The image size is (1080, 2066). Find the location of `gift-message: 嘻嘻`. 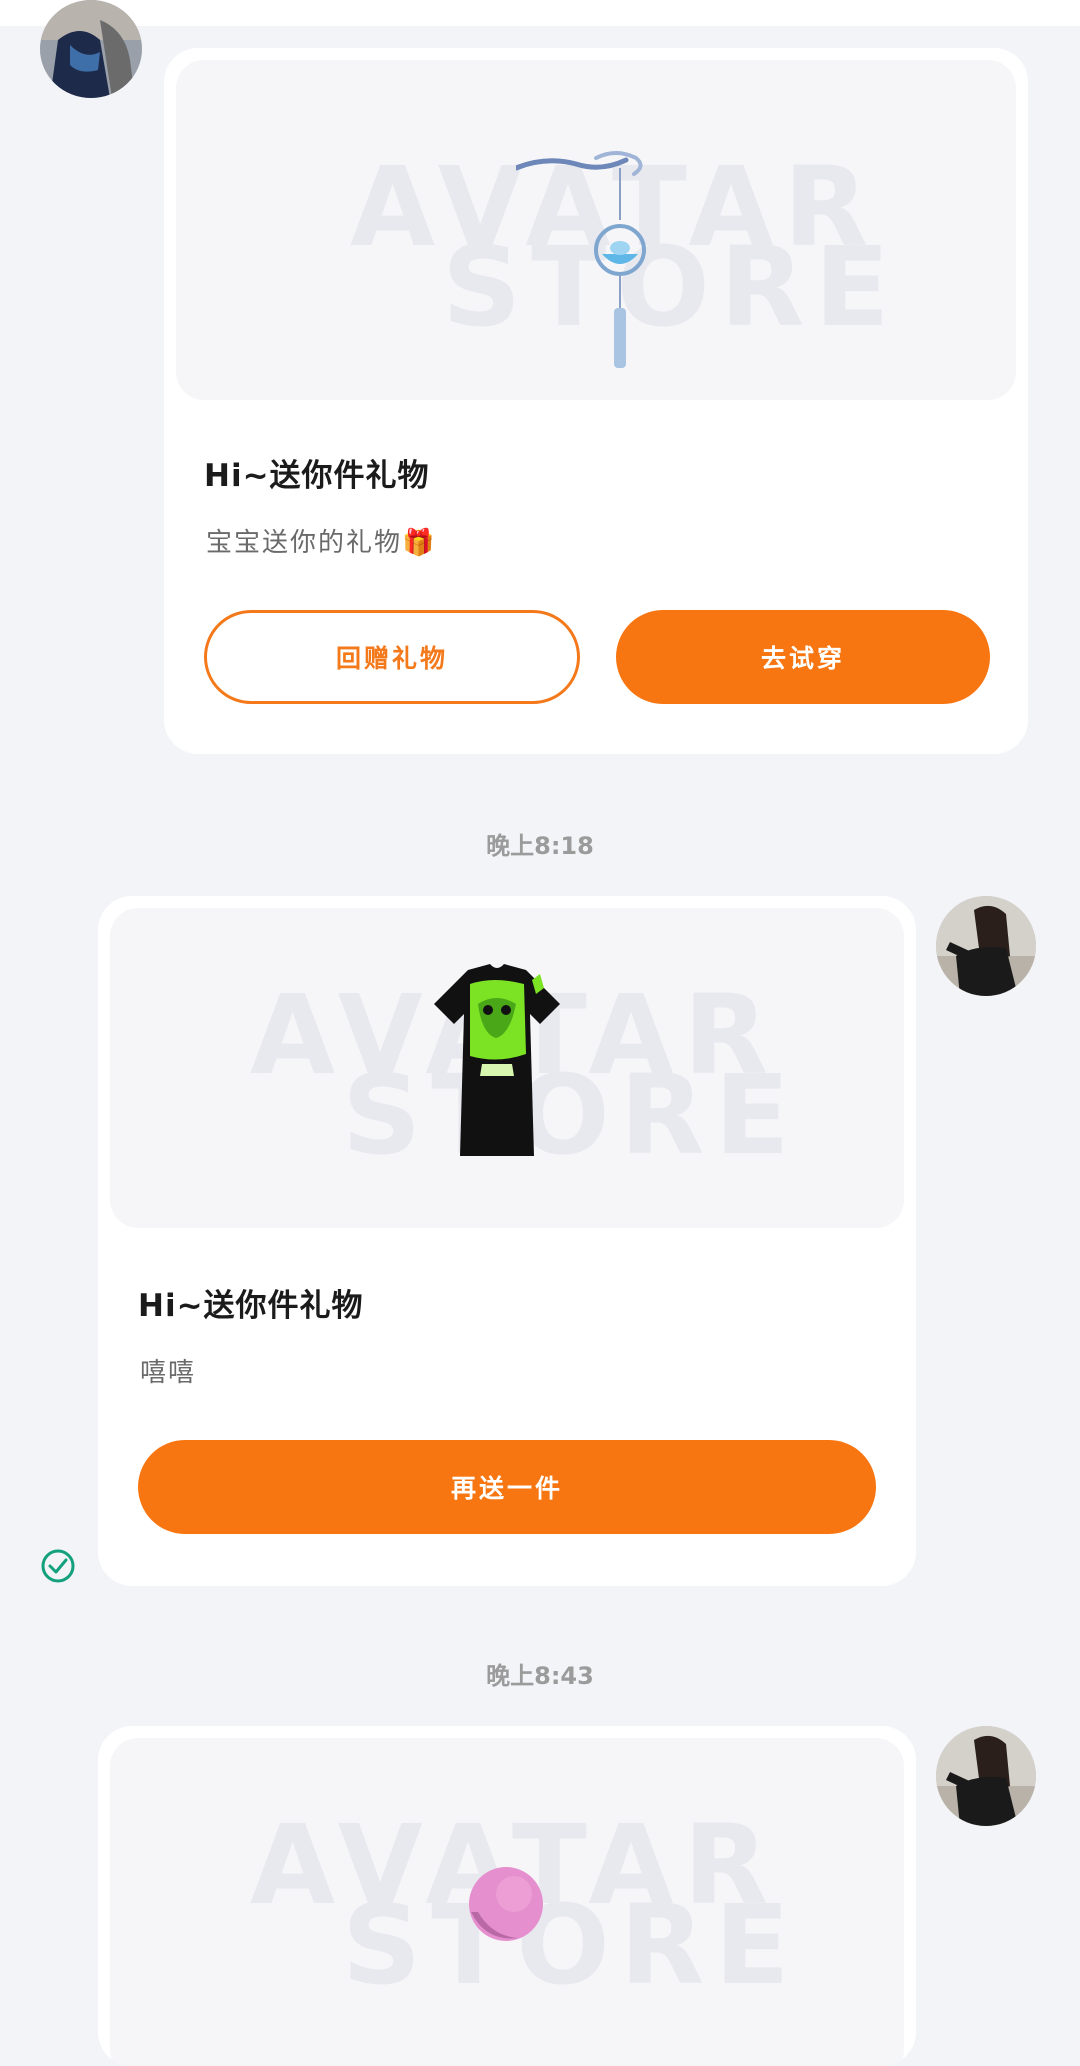

gift-message: 嘻嘻 is located at coordinates (168, 1373).